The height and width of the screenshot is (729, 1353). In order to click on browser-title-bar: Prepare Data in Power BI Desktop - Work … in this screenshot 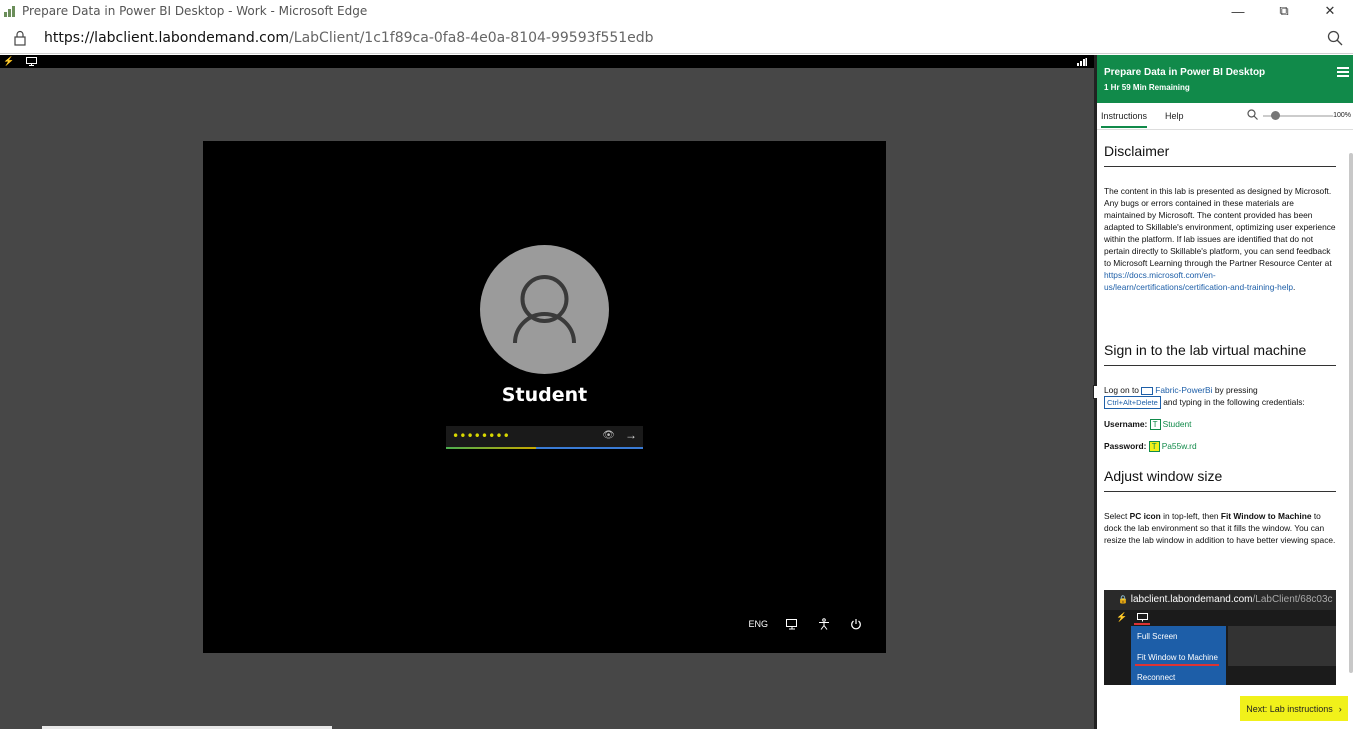, I will do `click(676, 11)`.